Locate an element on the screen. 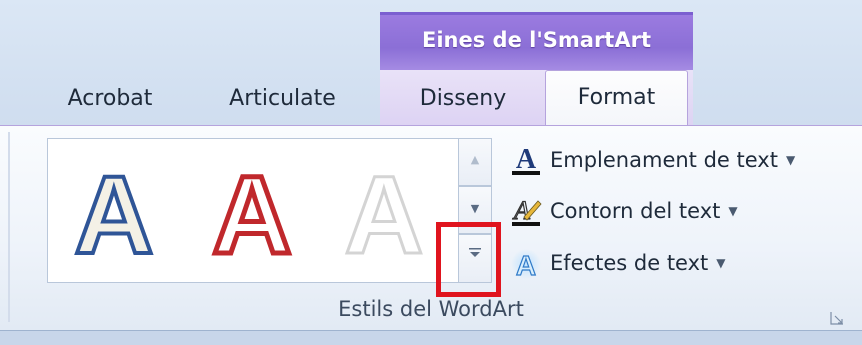 Image resolution: width=862 pixels, height=345 pixels. tab-articulate: Articulate is located at coordinates (282, 103).